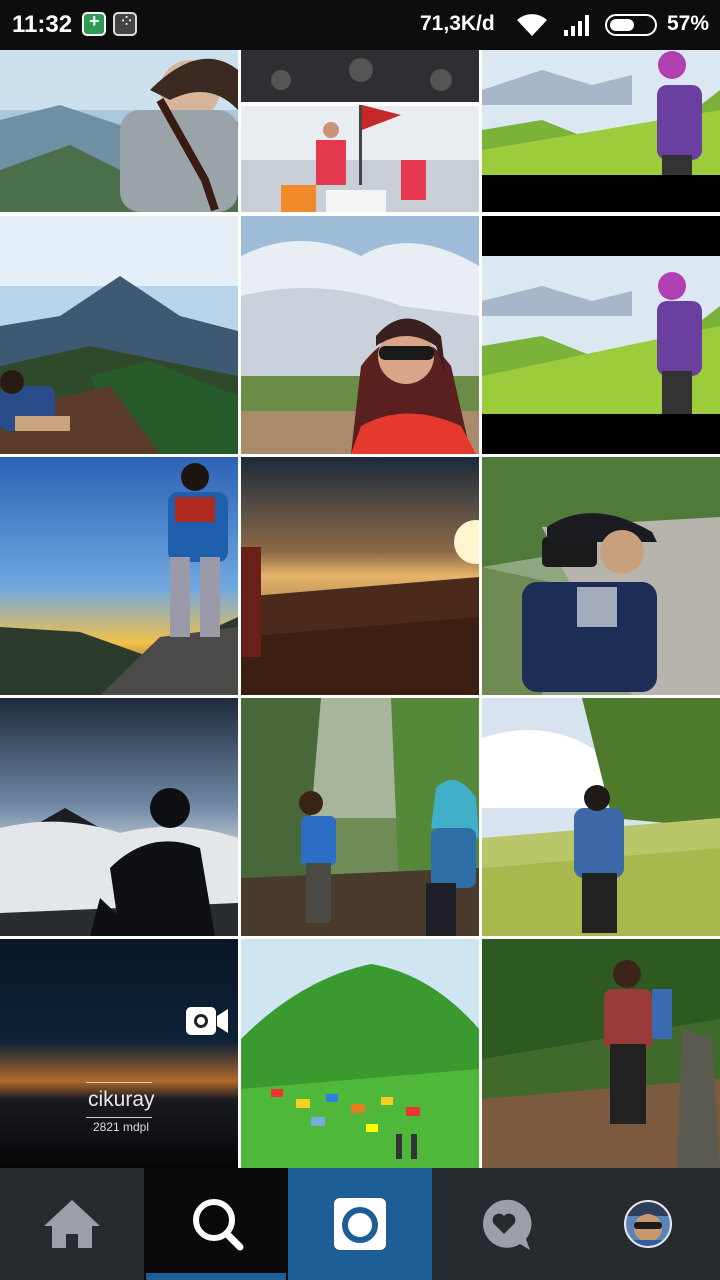  I want to click on video-camera-icon, so click(207, 1021).